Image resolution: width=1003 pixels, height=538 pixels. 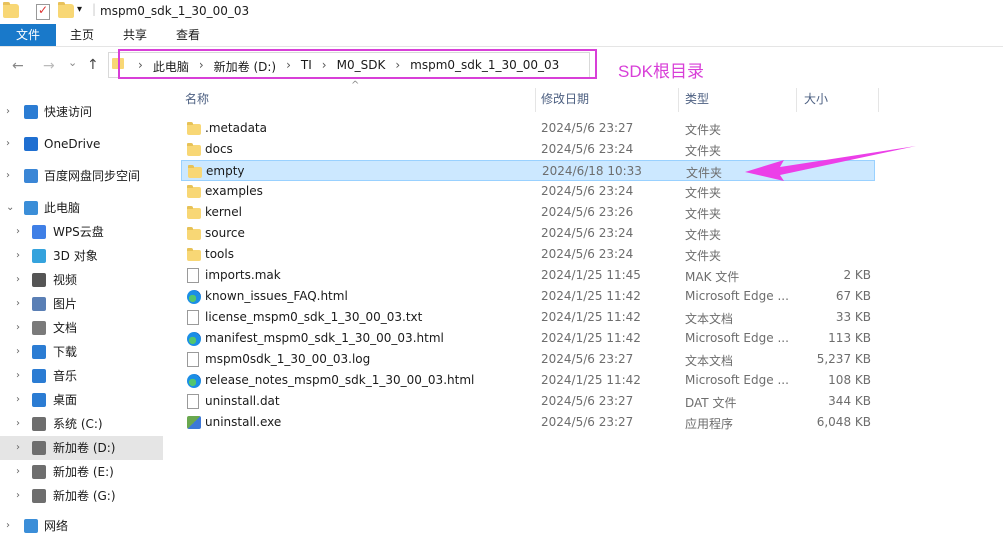 I want to click on table-row: examples 2024/5/6 23:24 文件夹, so click(x=528, y=191).